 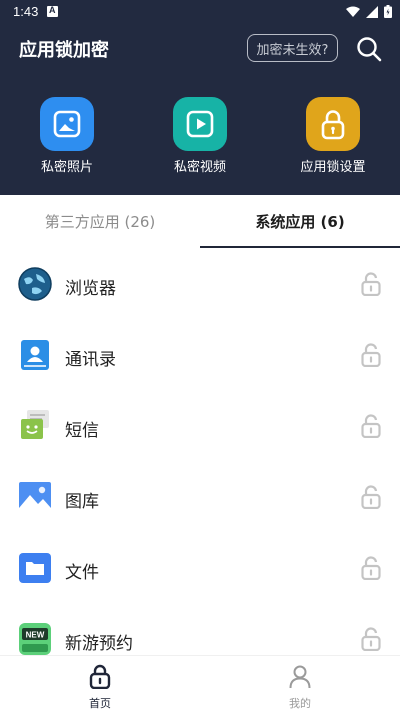 What do you see at coordinates (200, 425) in the screenshot?
I see `list-item: 短信` at bounding box center [200, 425].